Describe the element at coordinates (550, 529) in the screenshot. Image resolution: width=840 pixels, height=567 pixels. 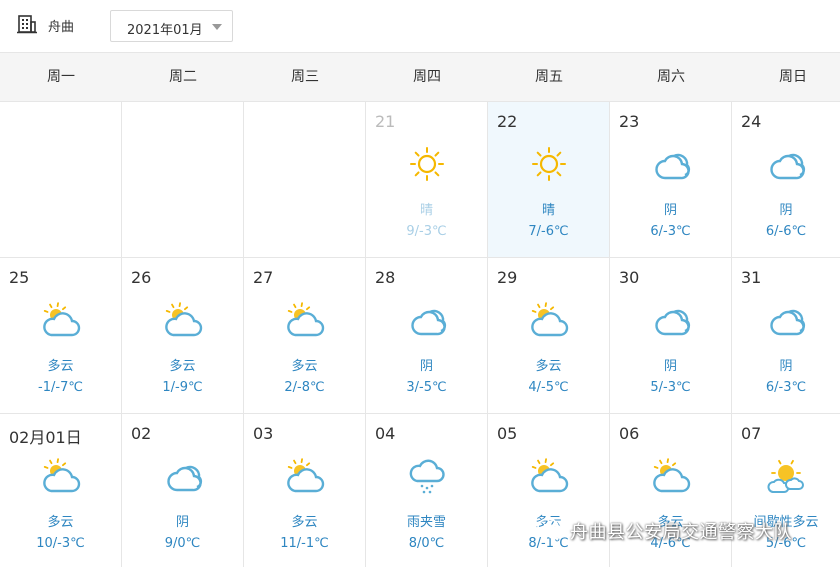
I see `wechat-logo-icon` at that location.